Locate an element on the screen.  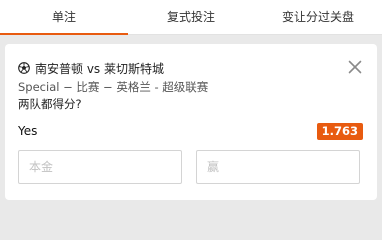
tab-single: 单注 is located at coordinates (64, 17).